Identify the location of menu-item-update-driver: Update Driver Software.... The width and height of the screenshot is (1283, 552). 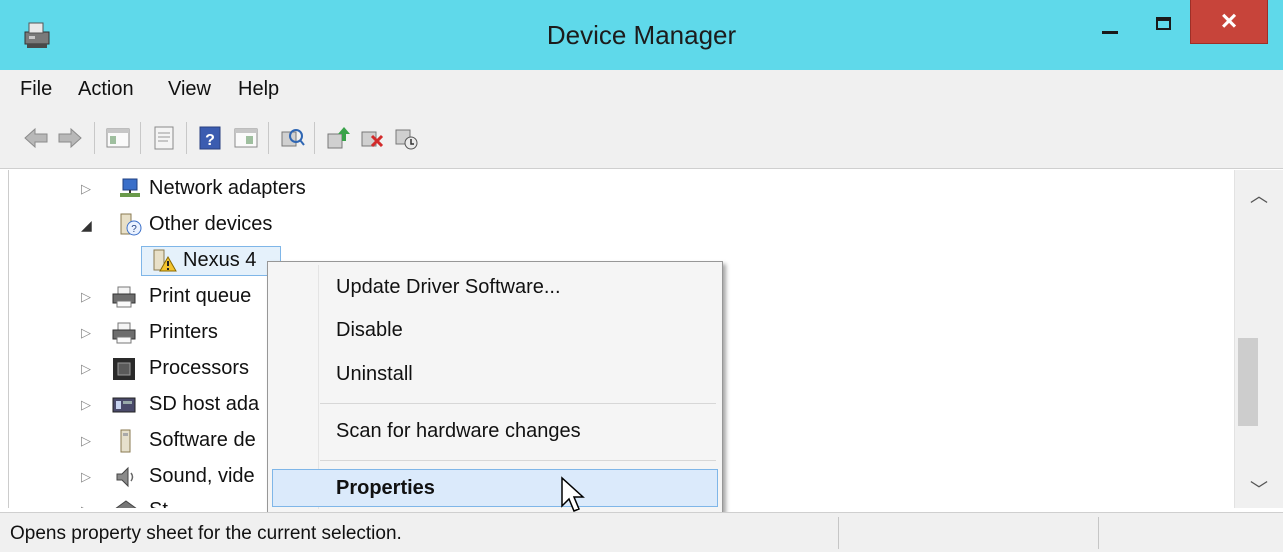
(448, 287).